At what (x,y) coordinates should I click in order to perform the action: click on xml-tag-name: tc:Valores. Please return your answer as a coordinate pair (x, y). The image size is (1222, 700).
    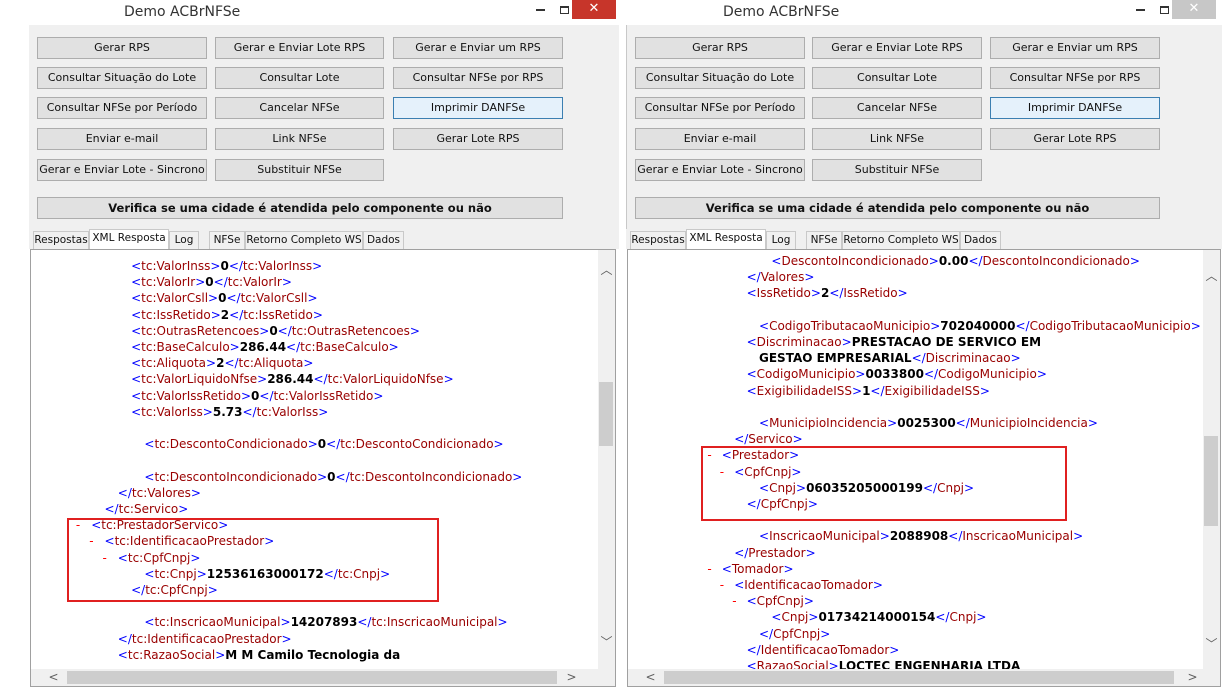
    Looking at the image, I should click on (161, 492).